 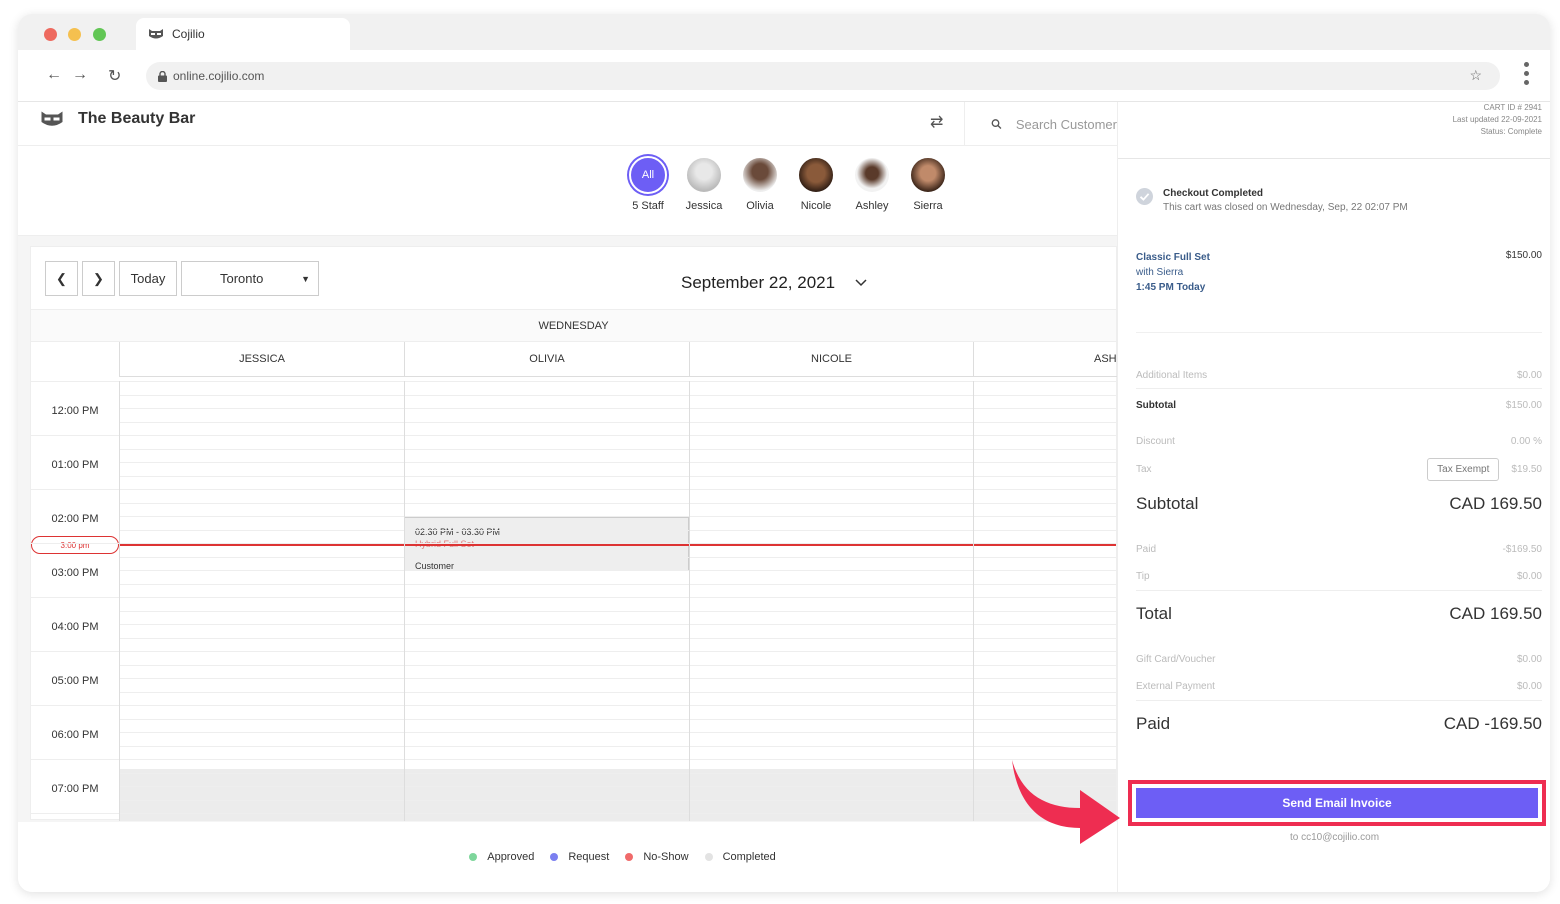 What do you see at coordinates (1334, 837) in the screenshot?
I see `invoice-recipient: to cc10@cojilio.com` at bounding box center [1334, 837].